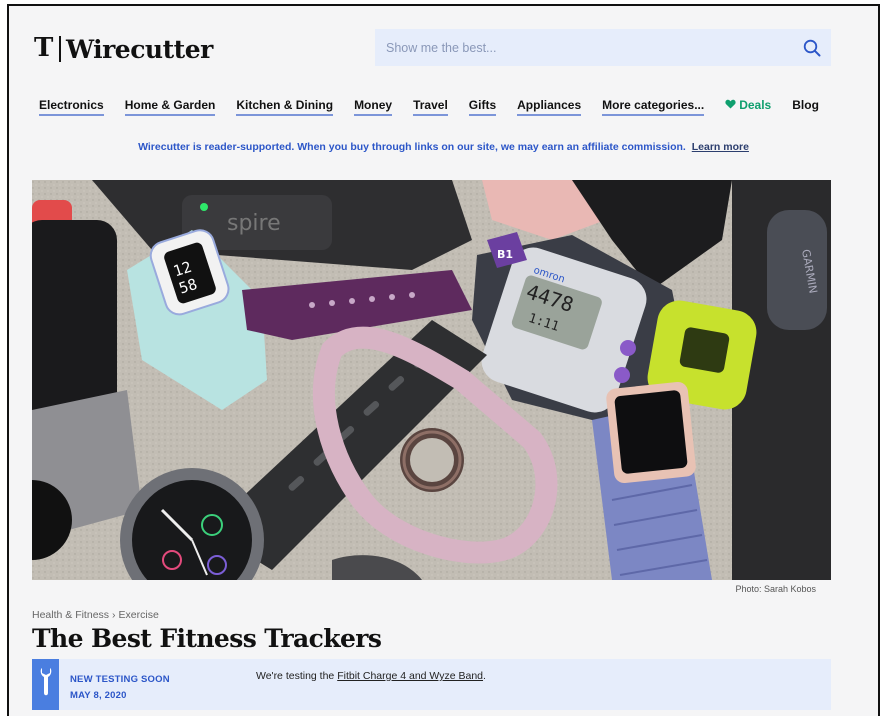 Image resolution: width=889 pixels, height=716 pixels. Describe the element at coordinates (295, 676) in the screenshot. I see `notice-text-prefix: We're testing the` at that location.